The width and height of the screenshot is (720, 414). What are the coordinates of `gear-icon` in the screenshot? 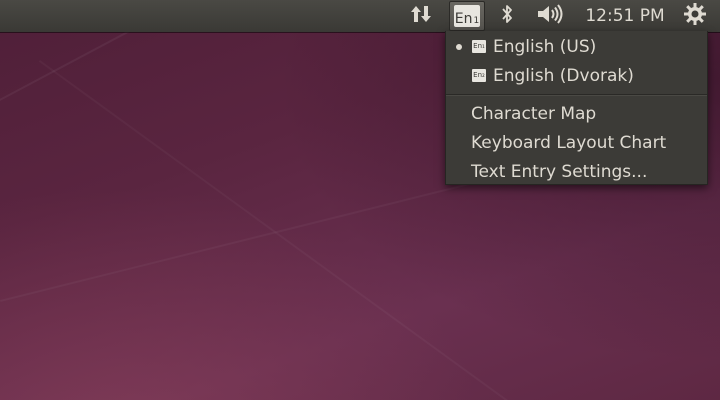 It's located at (695, 16).